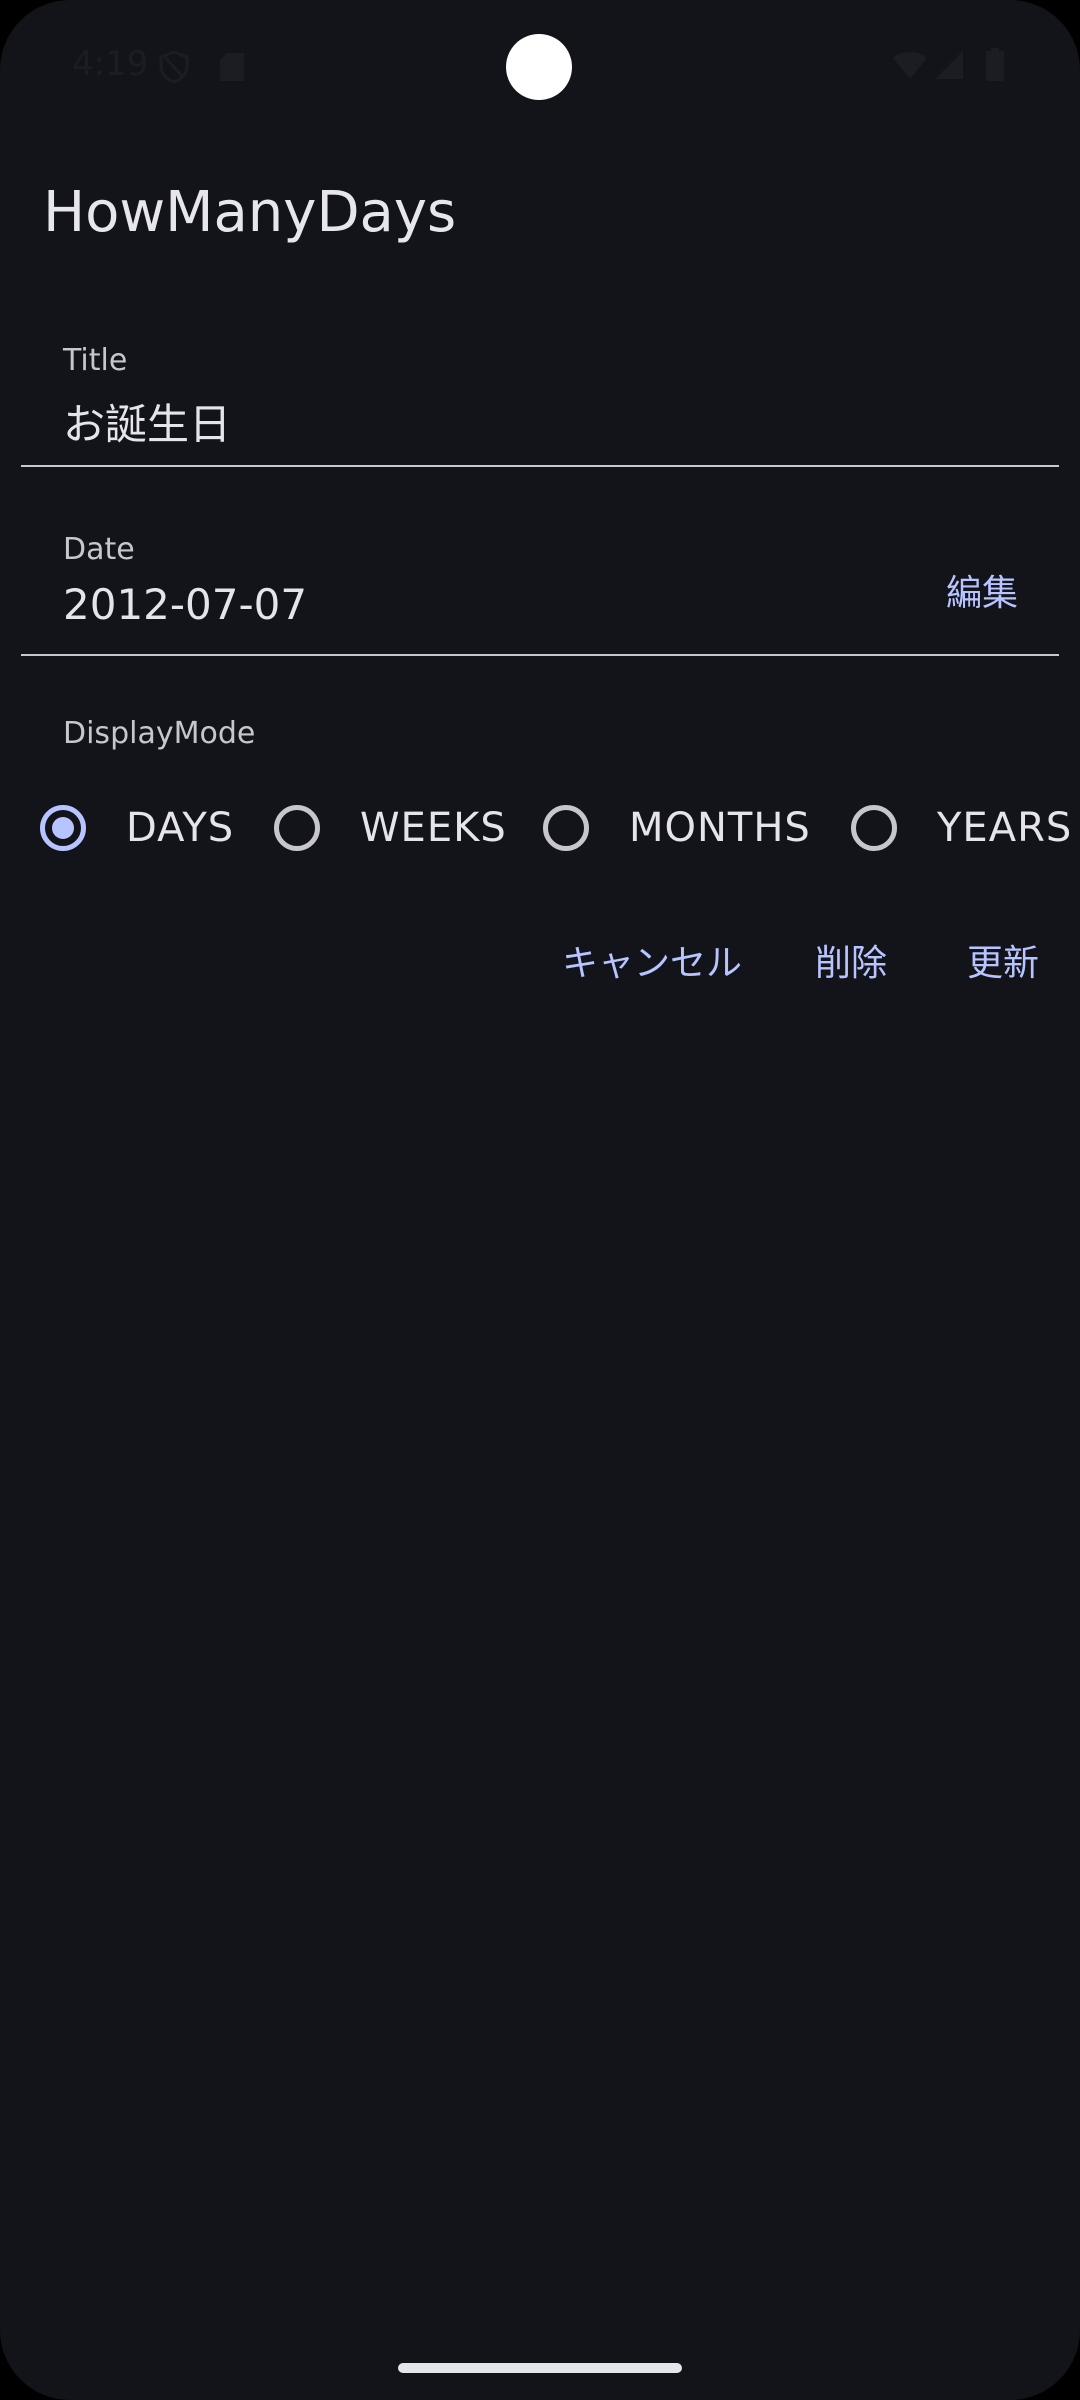 Image resolution: width=1080 pixels, height=2400 pixels. Describe the element at coordinates (297, 828) in the screenshot. I see `radio-weeks` at that location.